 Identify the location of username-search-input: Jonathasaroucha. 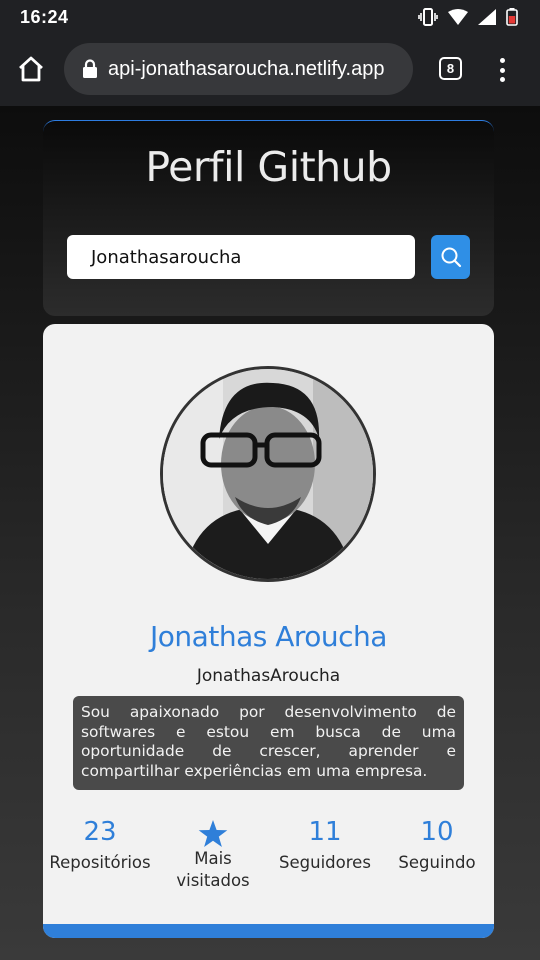
(241, 257).